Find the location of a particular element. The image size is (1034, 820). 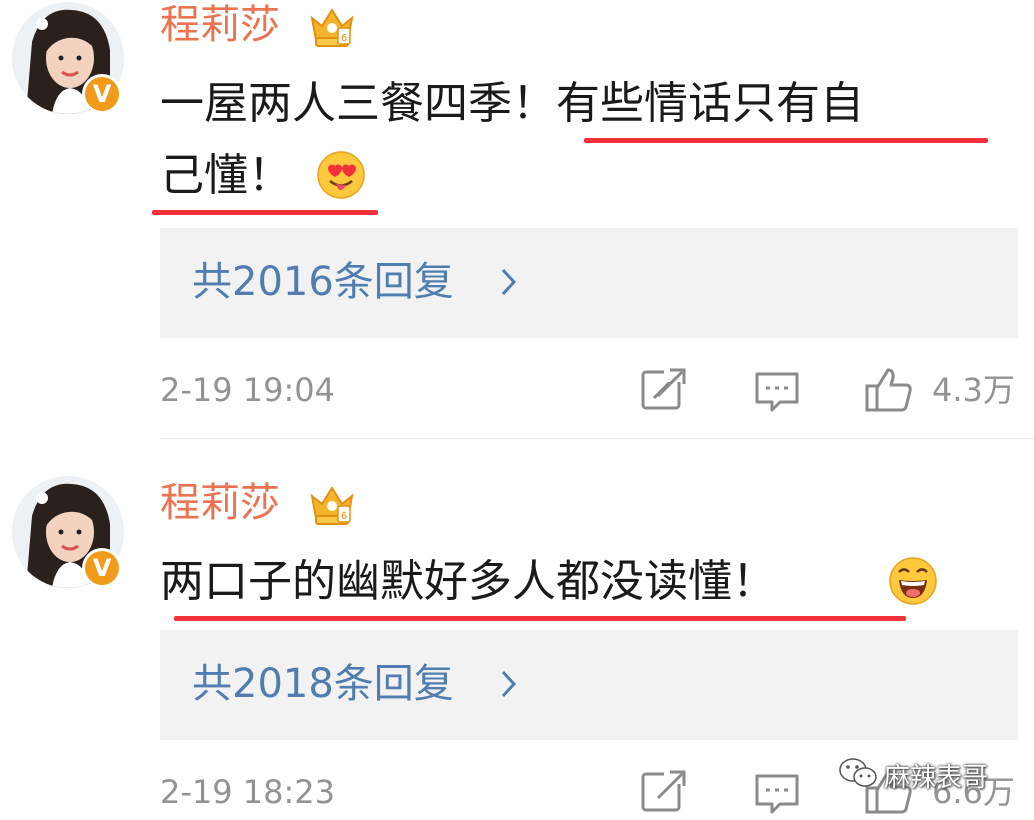

divider is located at coordinates (597, 438).